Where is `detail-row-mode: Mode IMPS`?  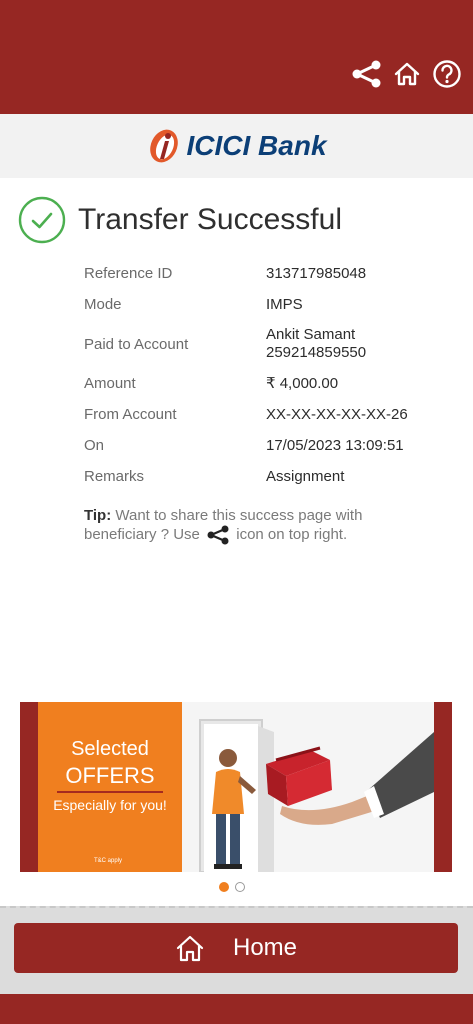 detail-row-mode: Mode IMPS is located at coordinates (264, 304).